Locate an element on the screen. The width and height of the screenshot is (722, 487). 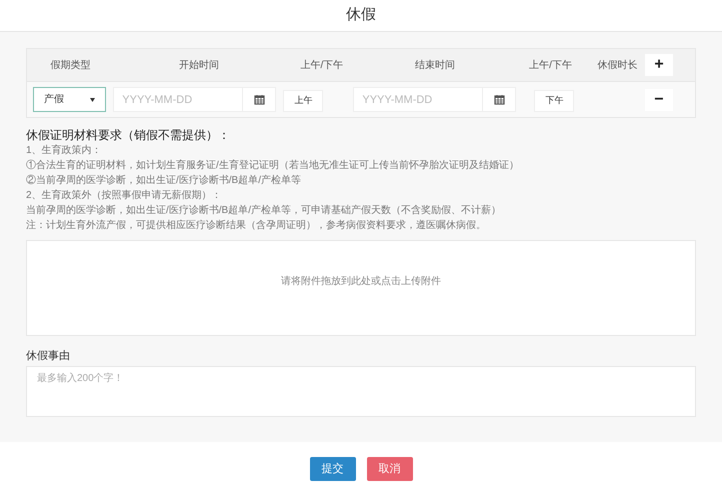
column-header: 结束时间 is located at coordinates (435, 65).